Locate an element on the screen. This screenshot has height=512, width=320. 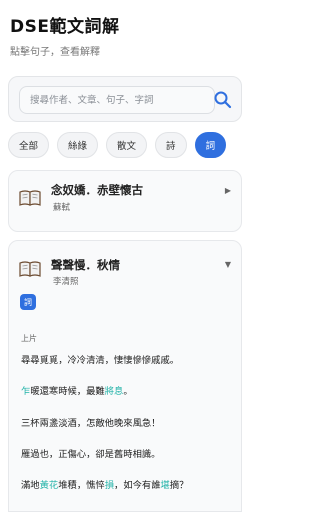
filter-chip-ci: 詞 is located at coordinates (210, 145).